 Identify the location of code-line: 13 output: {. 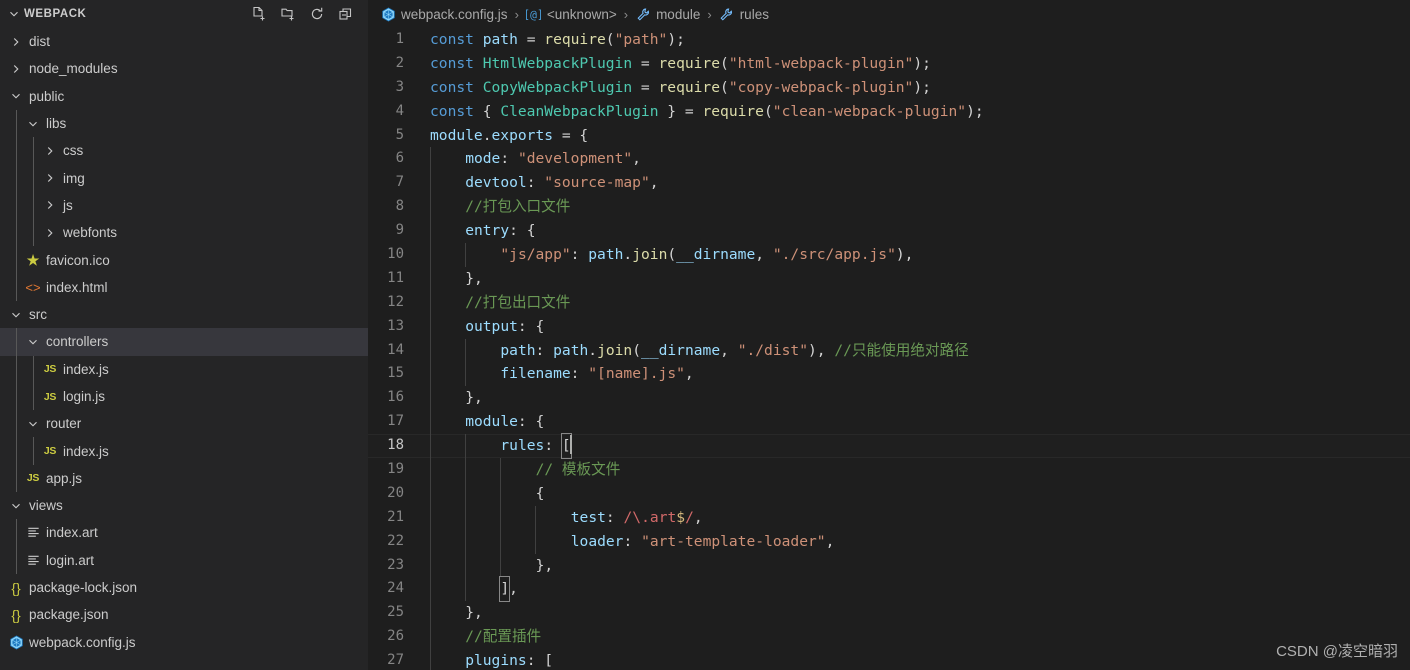
(889, 326).